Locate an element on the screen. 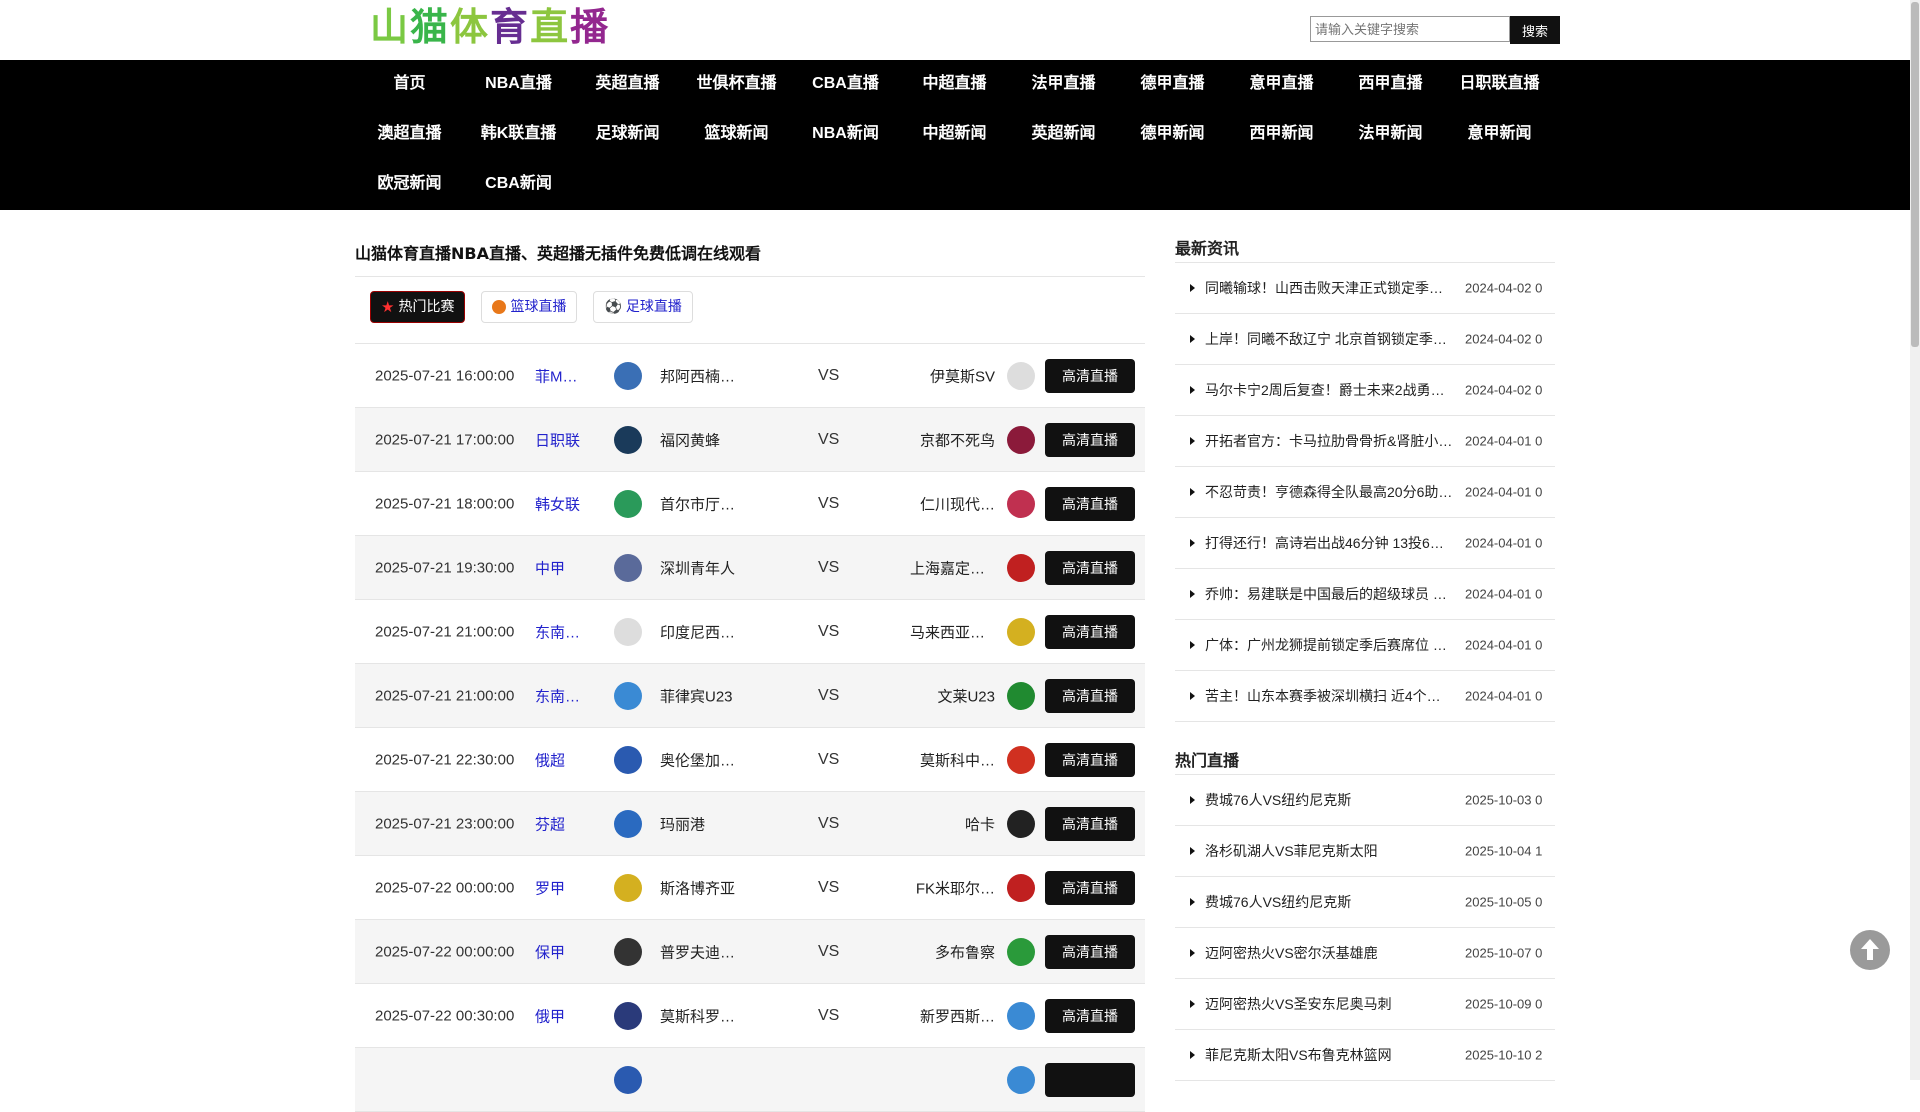 The height and width of the screenshot is (1112, 1920). sidebar-list-item: 广体：广州龙狮提前锁定季后赛席位 … 2024-04-01 0 is located at coordinates (1365, 645).